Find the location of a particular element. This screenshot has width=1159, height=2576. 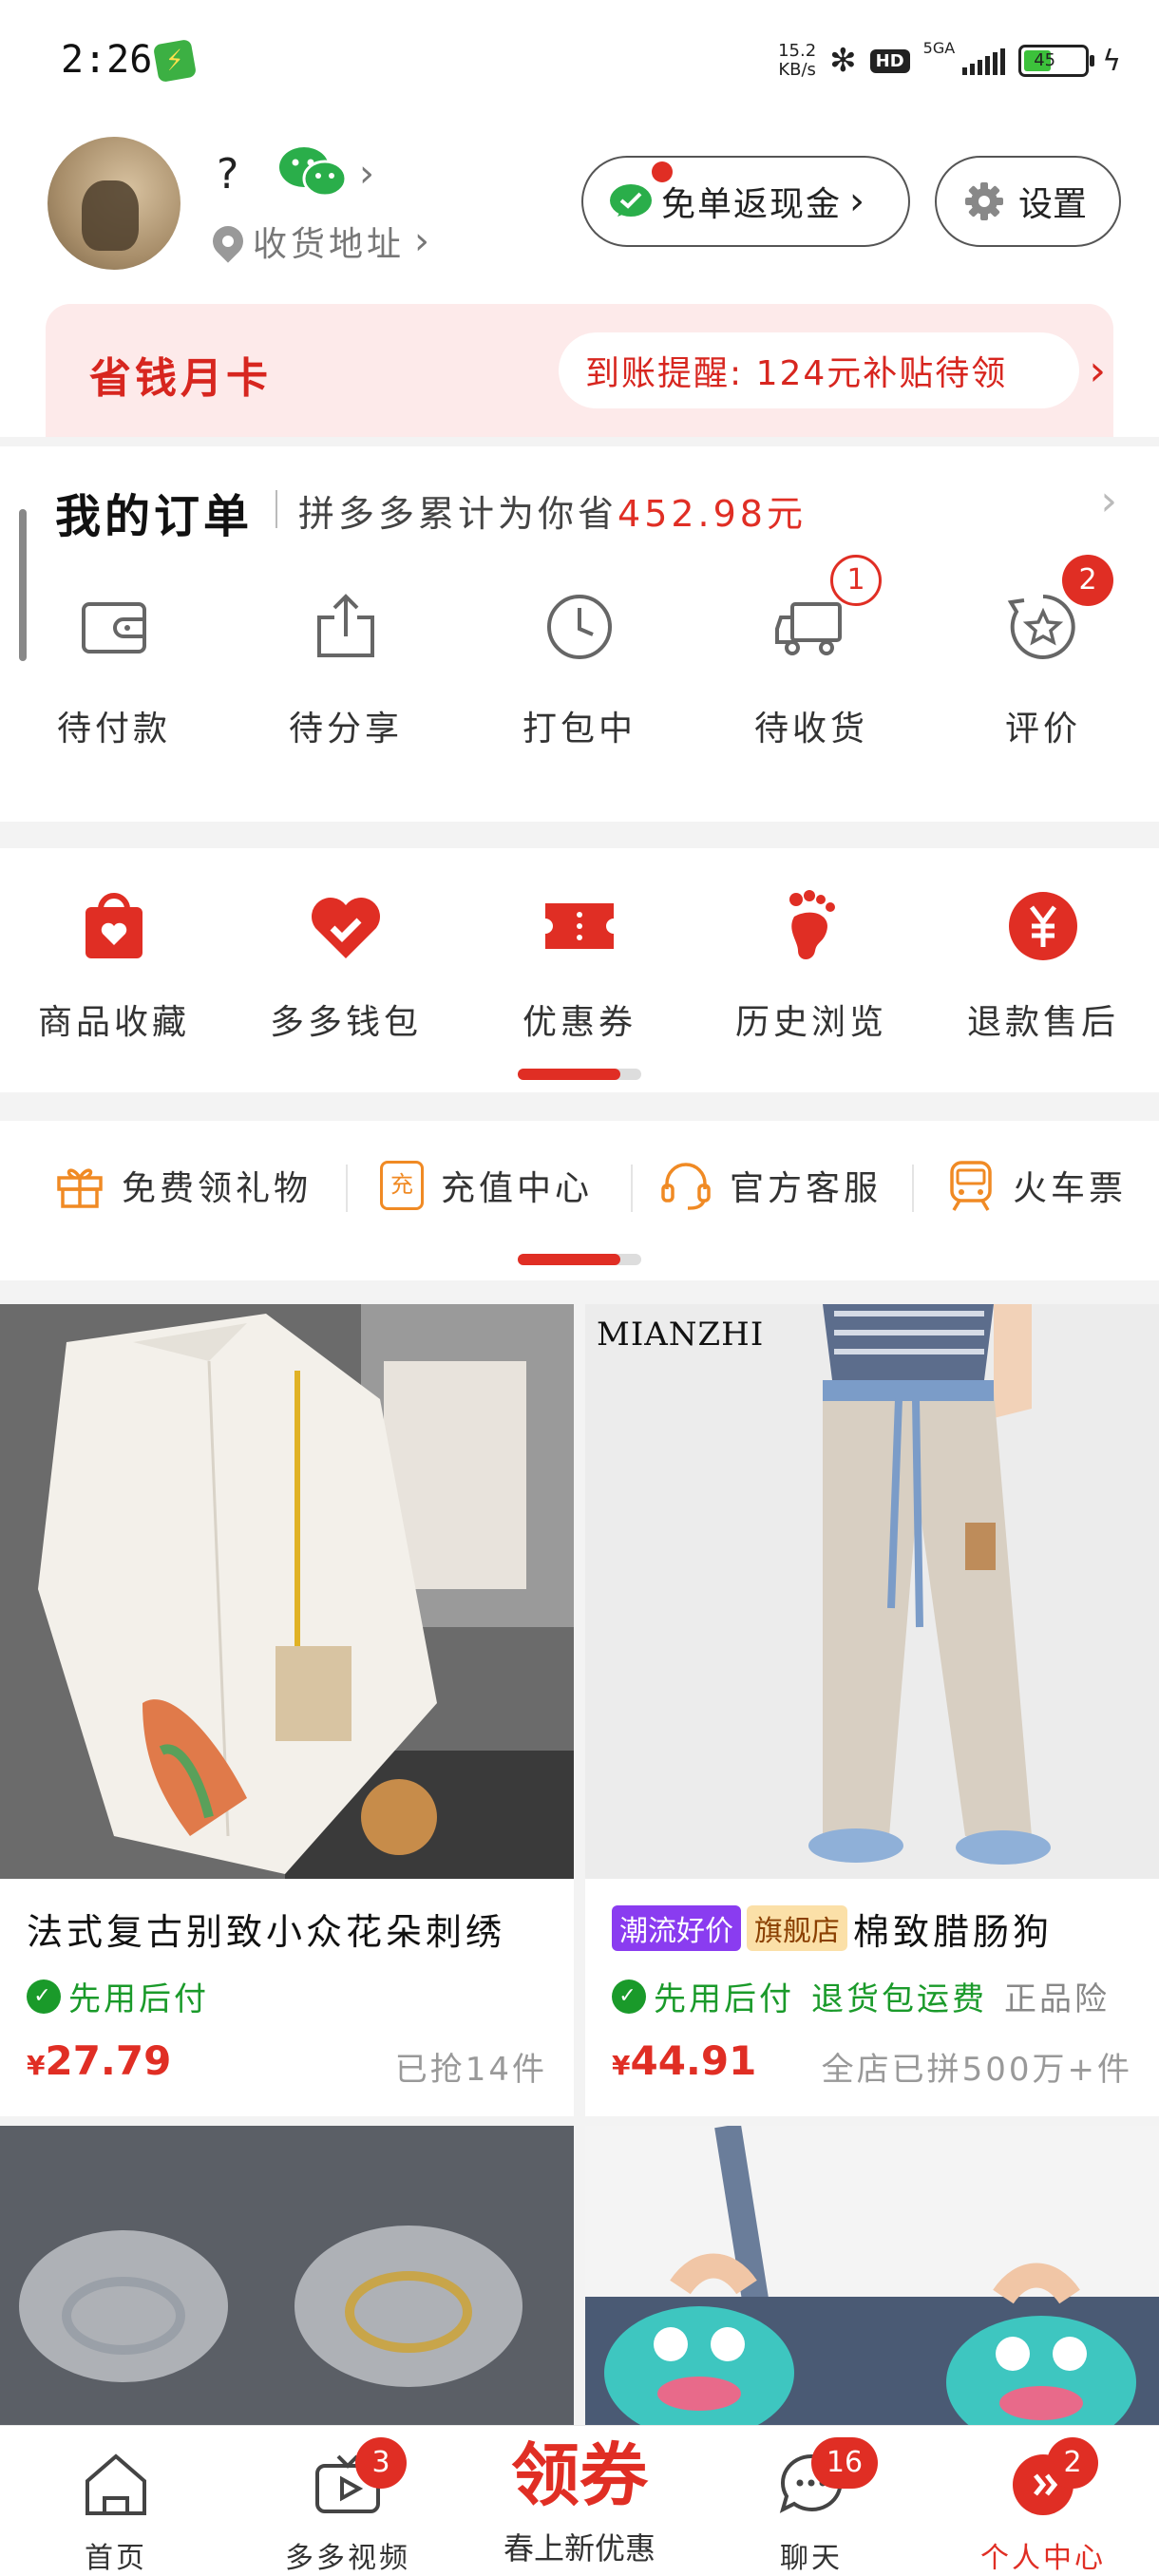

product-title-text: 棉致腊肠狗 is located at coordinates (953, 1932).